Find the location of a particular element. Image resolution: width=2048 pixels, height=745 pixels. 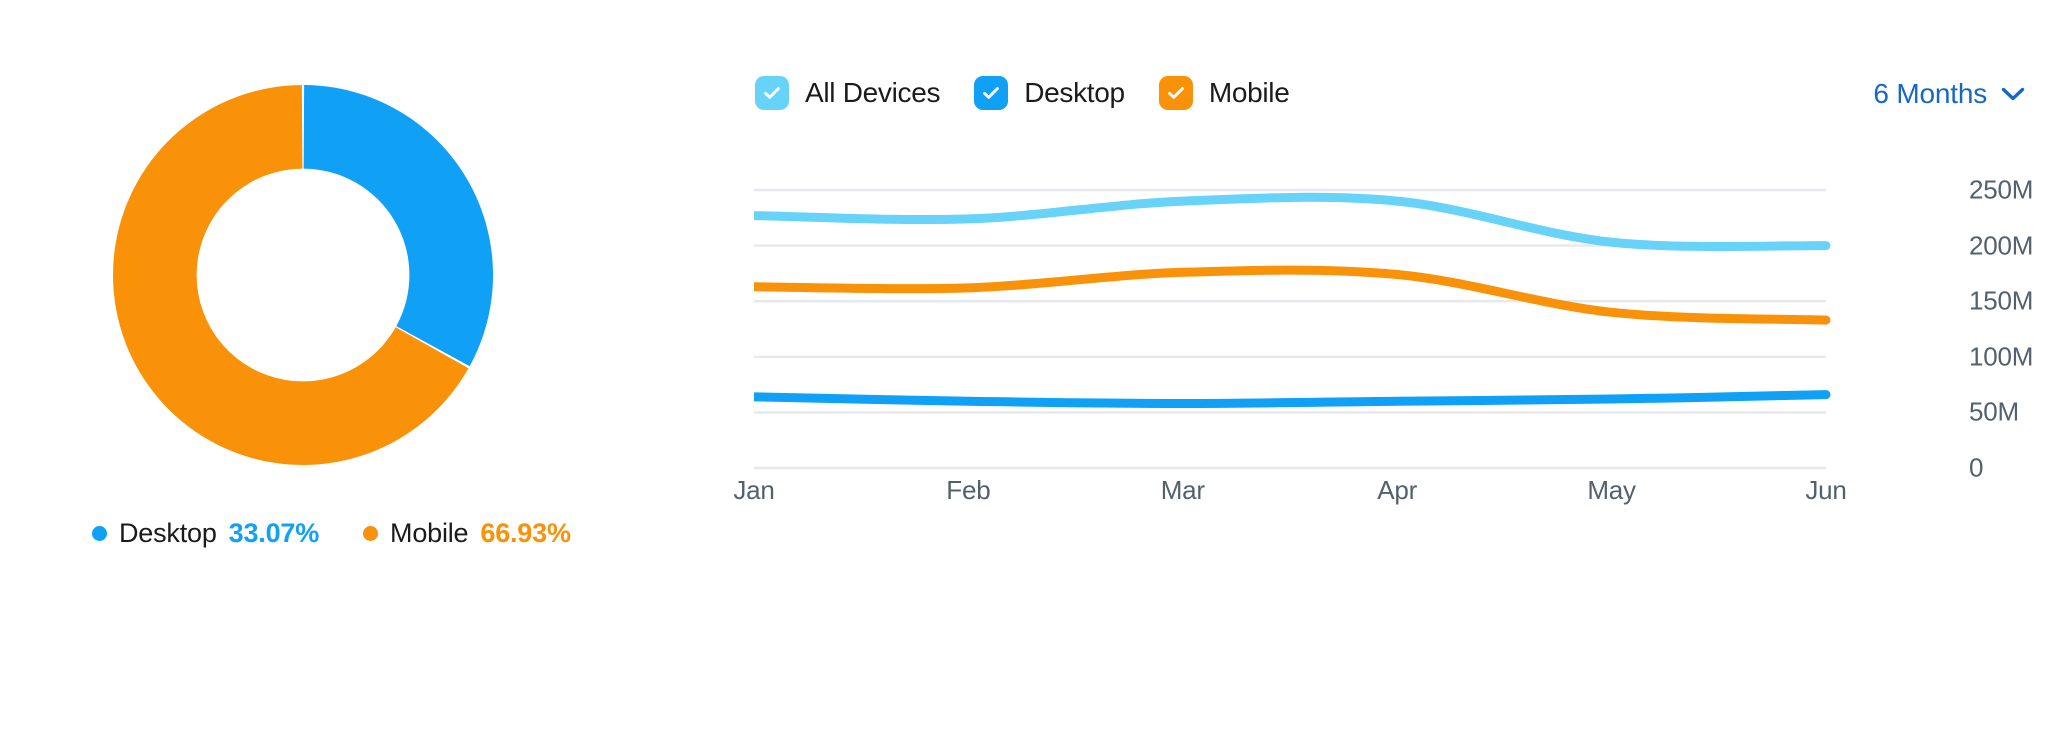

filter-all-devices: All Devices is located at coordinates (847, 93).